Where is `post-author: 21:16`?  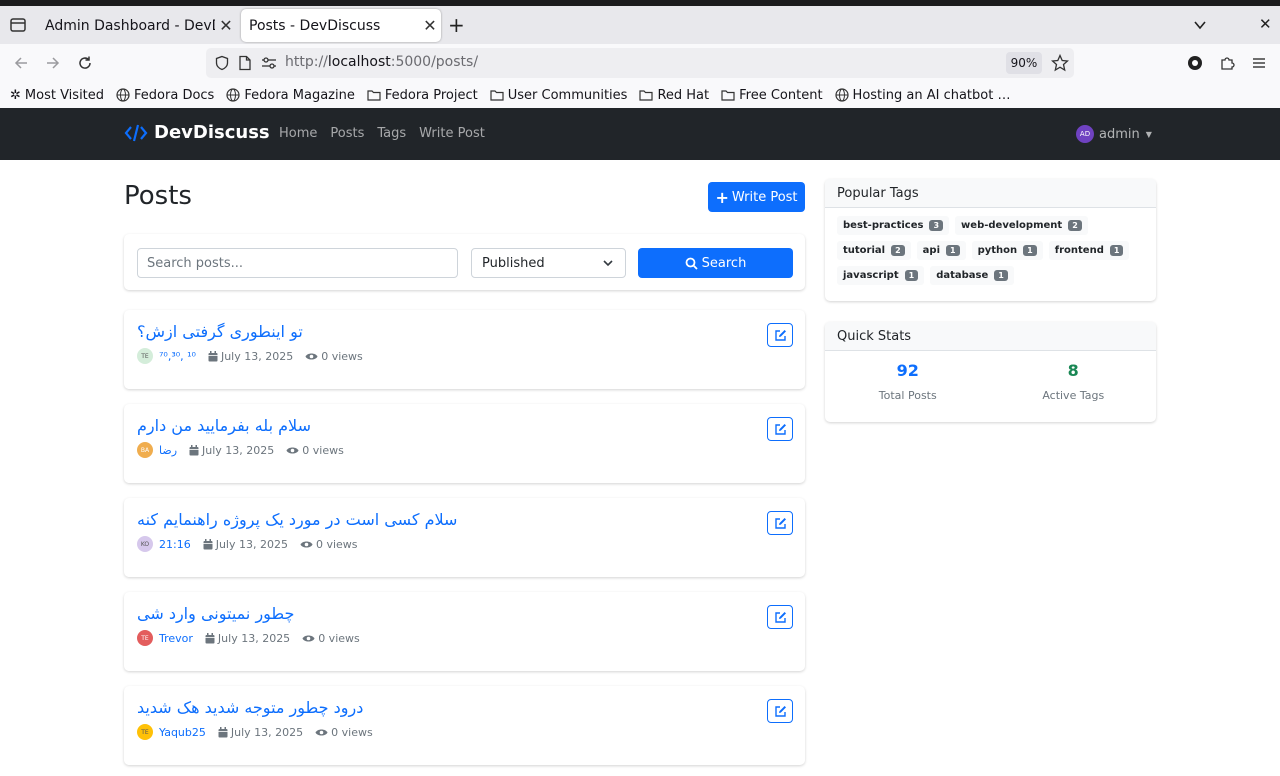
post-author: 21:16 is located at coordinates (175, 544).